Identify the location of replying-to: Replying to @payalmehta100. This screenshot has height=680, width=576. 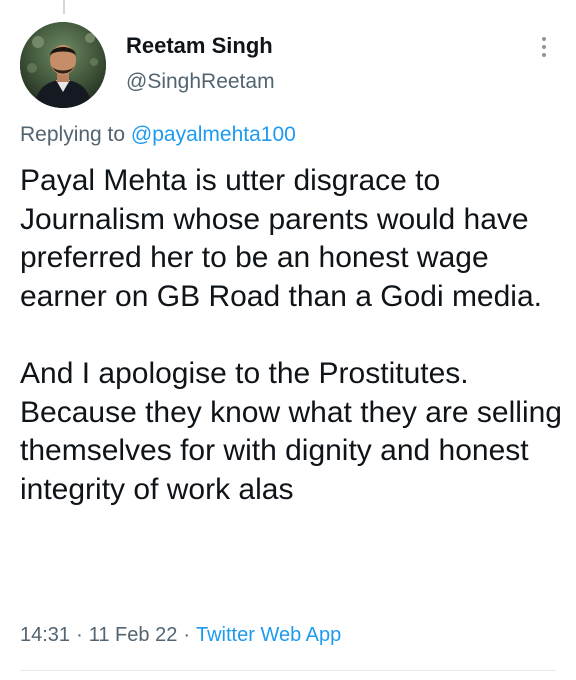
(158, 135).